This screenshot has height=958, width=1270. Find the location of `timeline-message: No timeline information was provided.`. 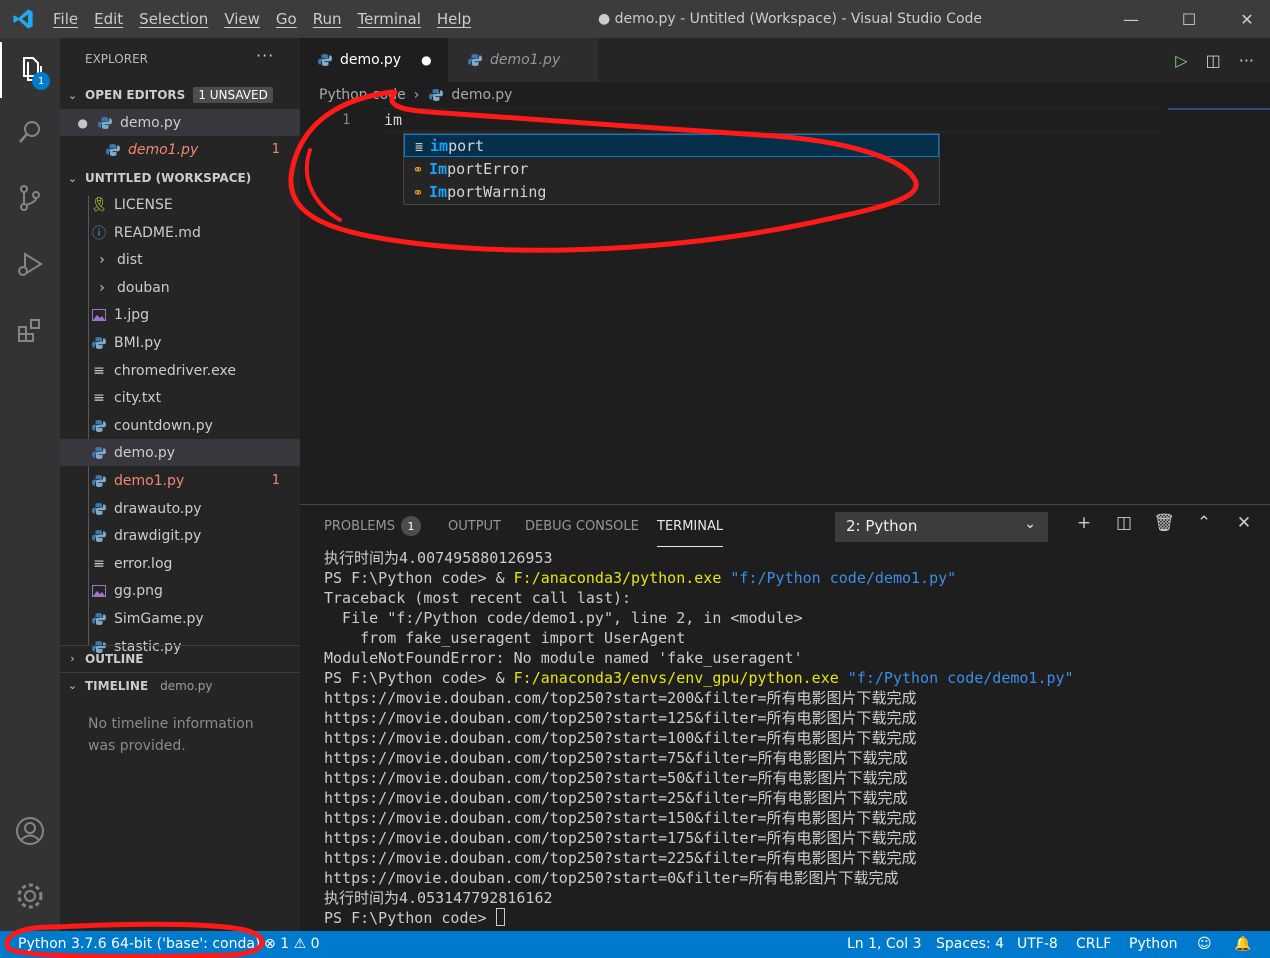

timeline-message: No timeline information was provided. is located at coordinates (171, 735).